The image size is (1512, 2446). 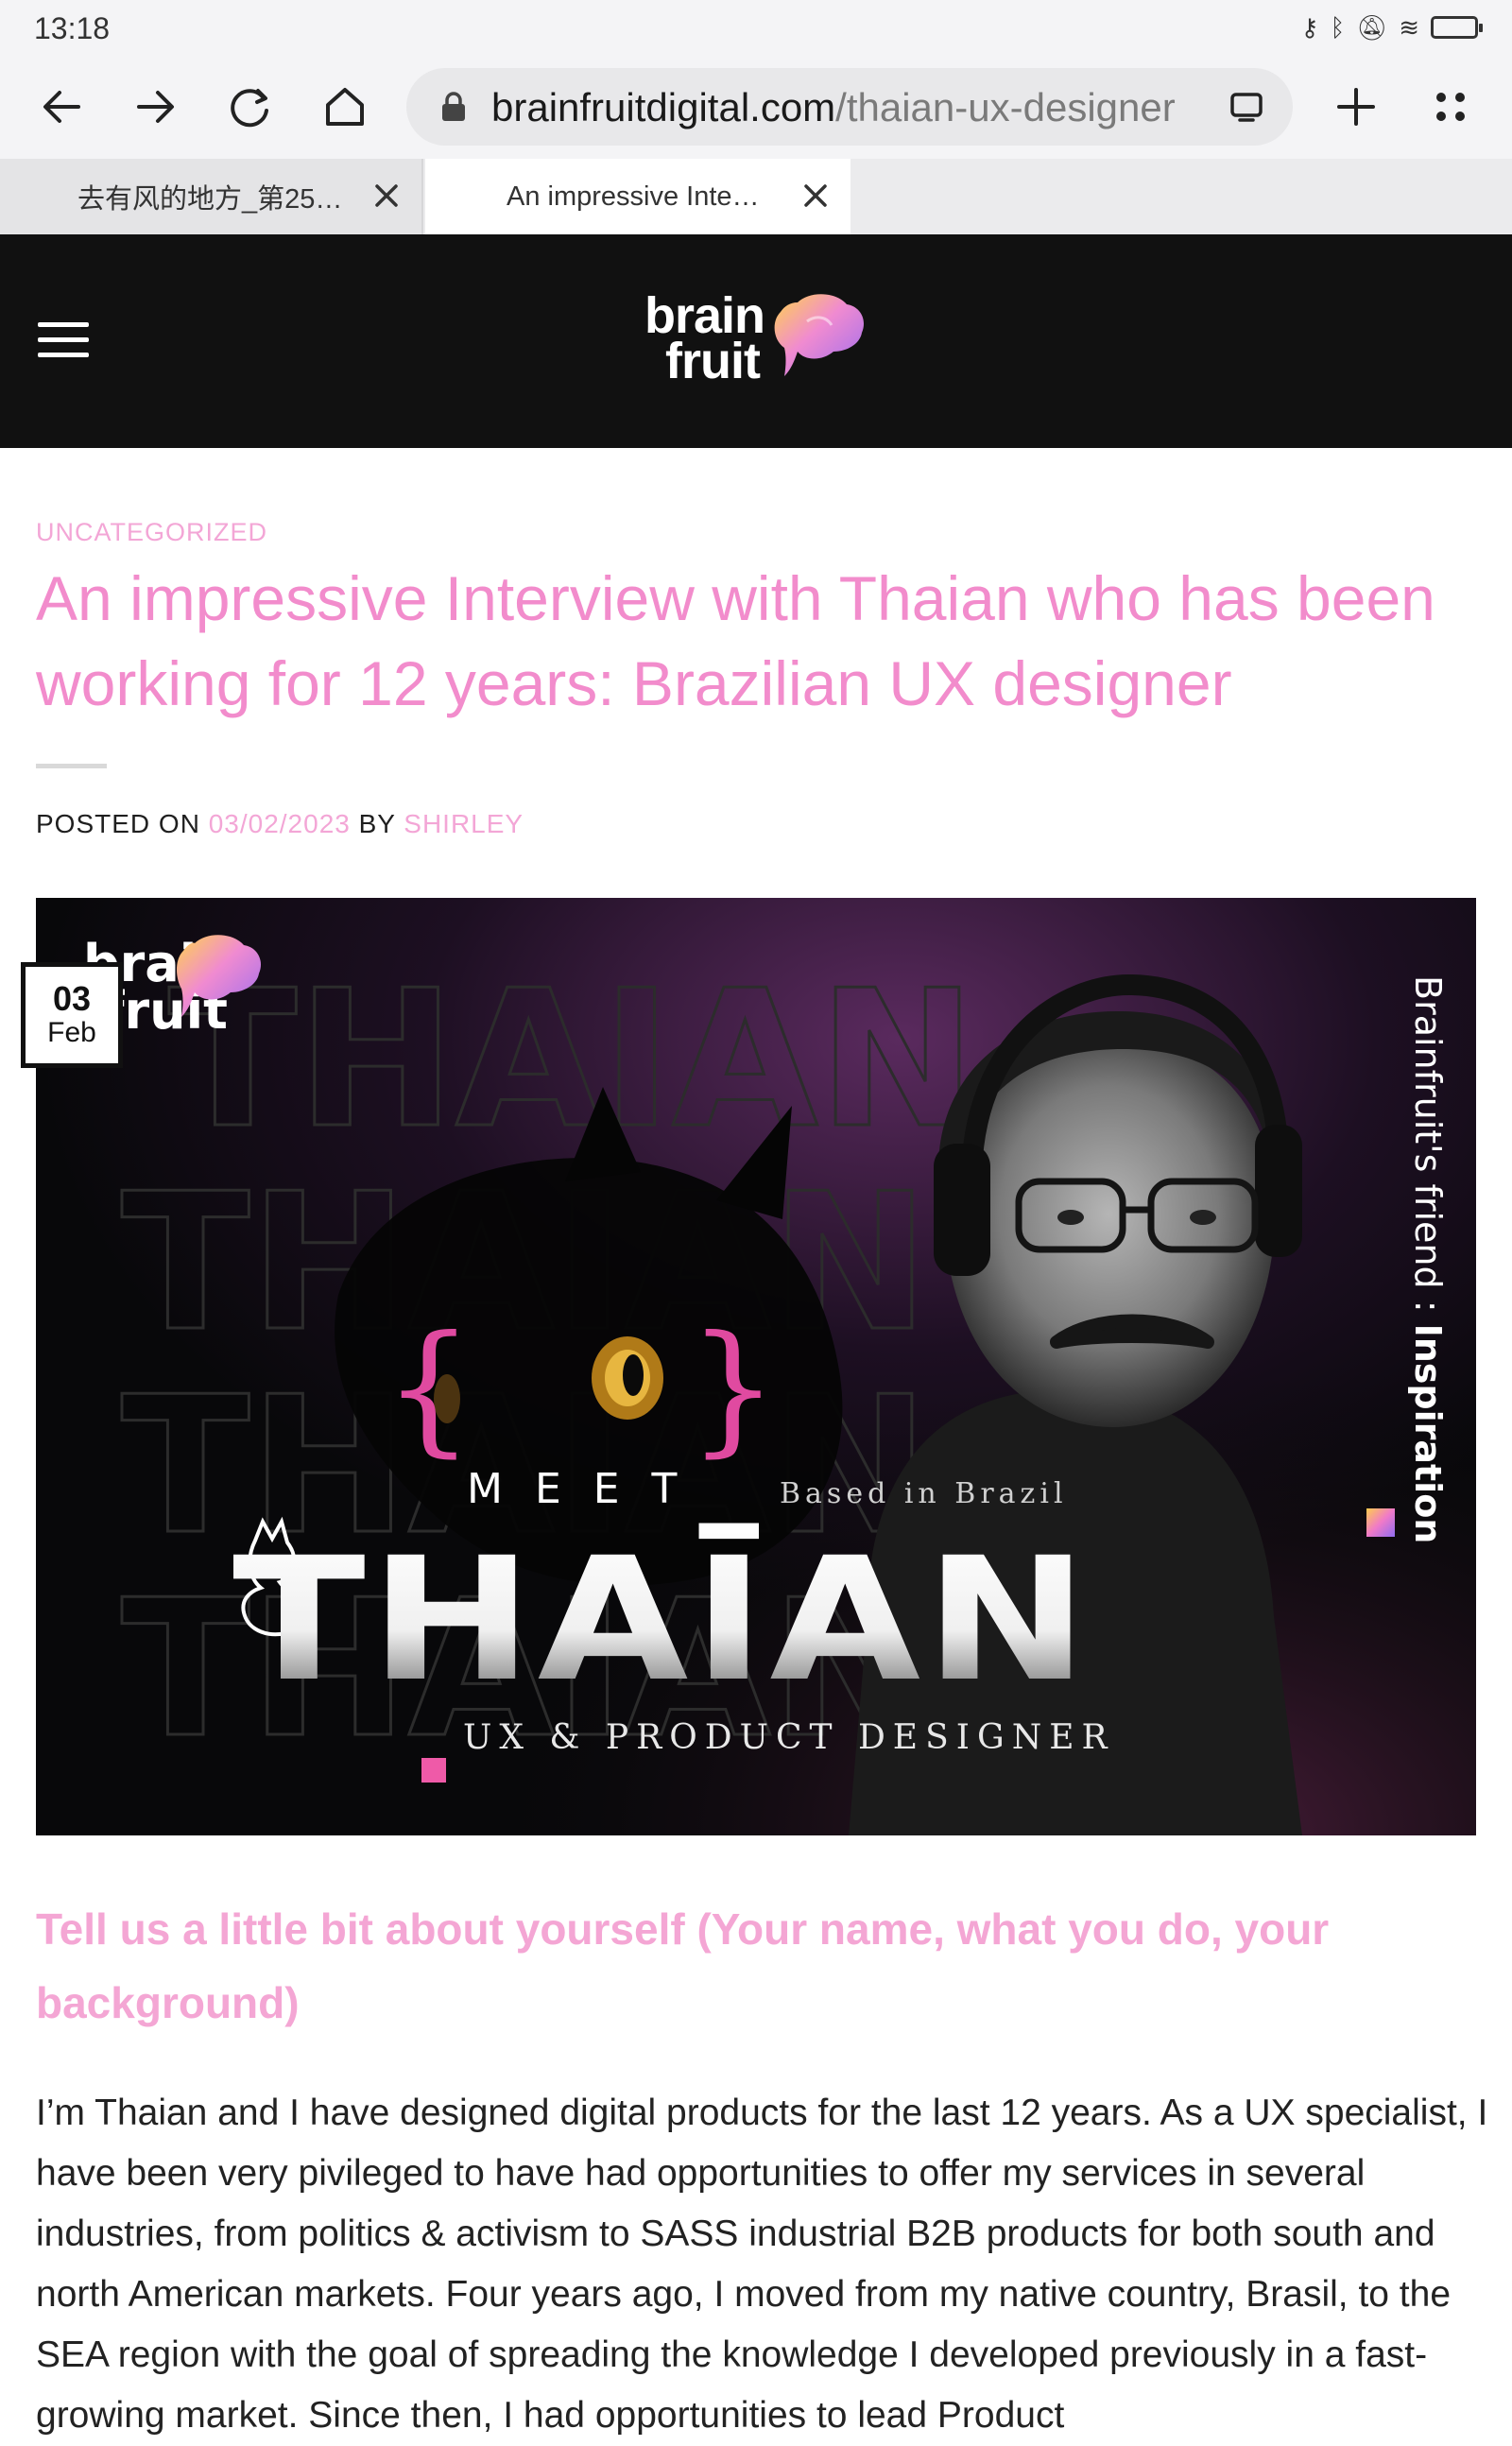 I want to click on post-category: UNCATEGORIZED, so click(x=151, y=532).